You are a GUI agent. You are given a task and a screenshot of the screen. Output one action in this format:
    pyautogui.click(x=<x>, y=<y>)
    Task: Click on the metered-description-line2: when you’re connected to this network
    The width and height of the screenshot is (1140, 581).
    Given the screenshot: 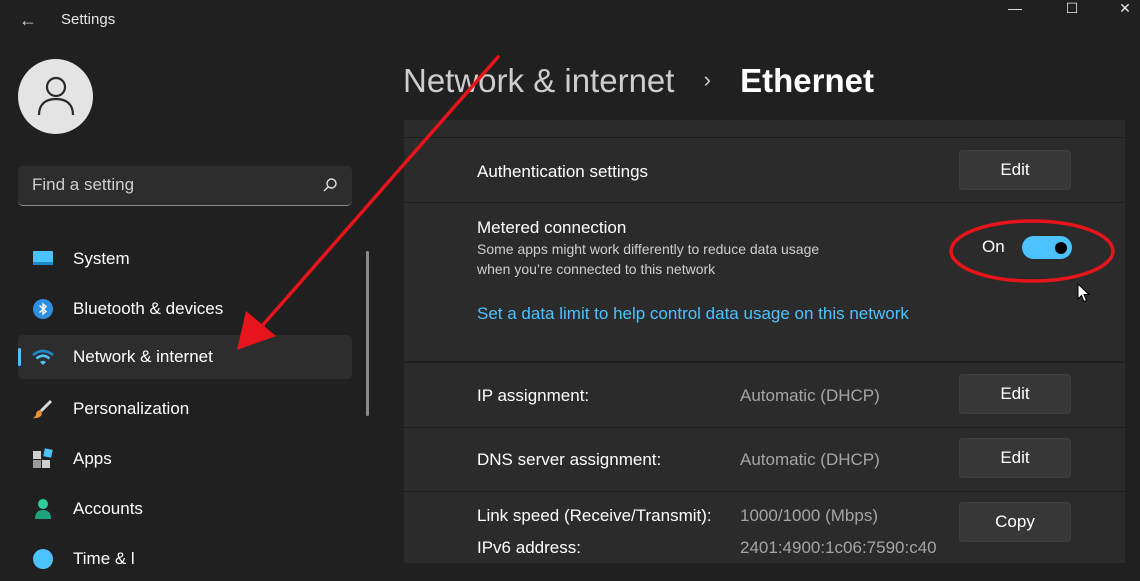 What is the action you would take?
    pyautogui.click(x=596, y=269)
    